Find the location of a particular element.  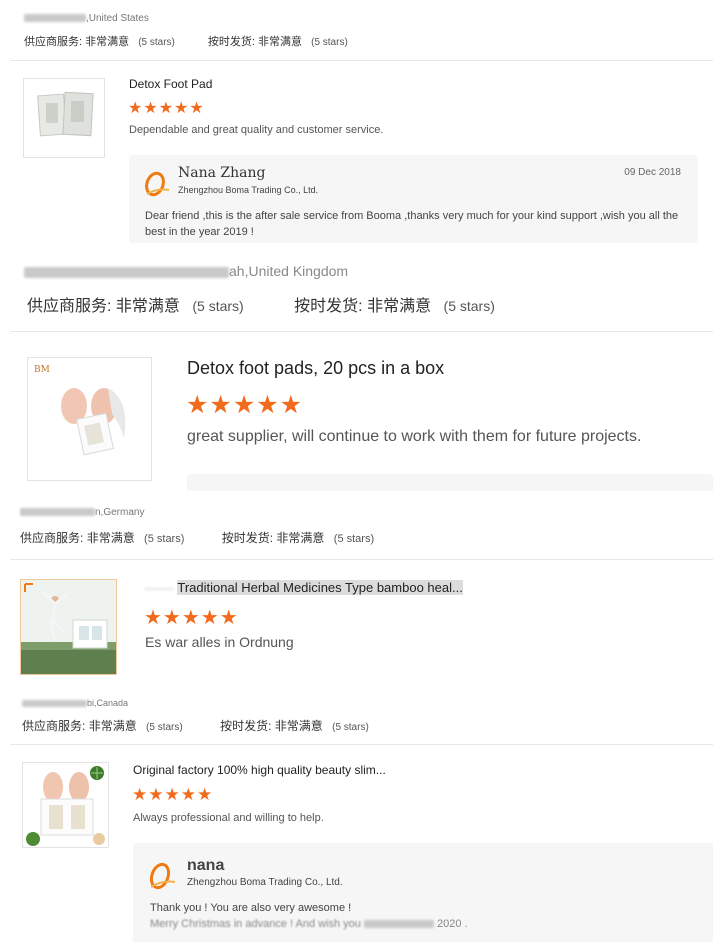

reviewer-location: ah,United Kingdom is located at coordinates (186, 271).